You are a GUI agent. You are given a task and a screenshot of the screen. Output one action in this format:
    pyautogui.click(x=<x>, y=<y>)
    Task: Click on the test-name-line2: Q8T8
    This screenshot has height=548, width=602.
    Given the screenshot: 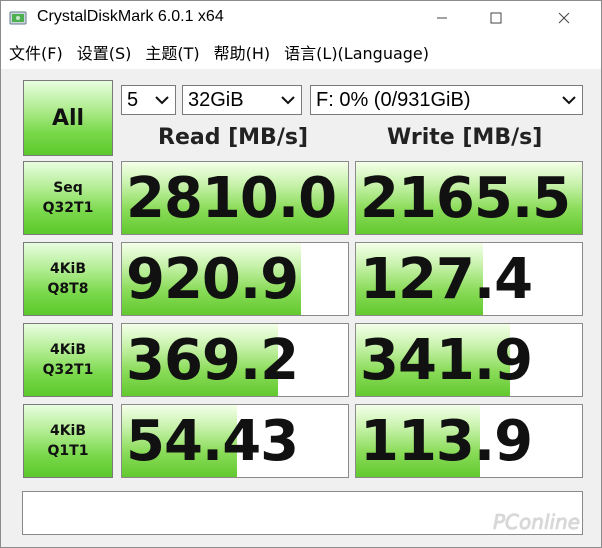 What is the action you would take?
    pyautogui.click(x=68, y=289)
    